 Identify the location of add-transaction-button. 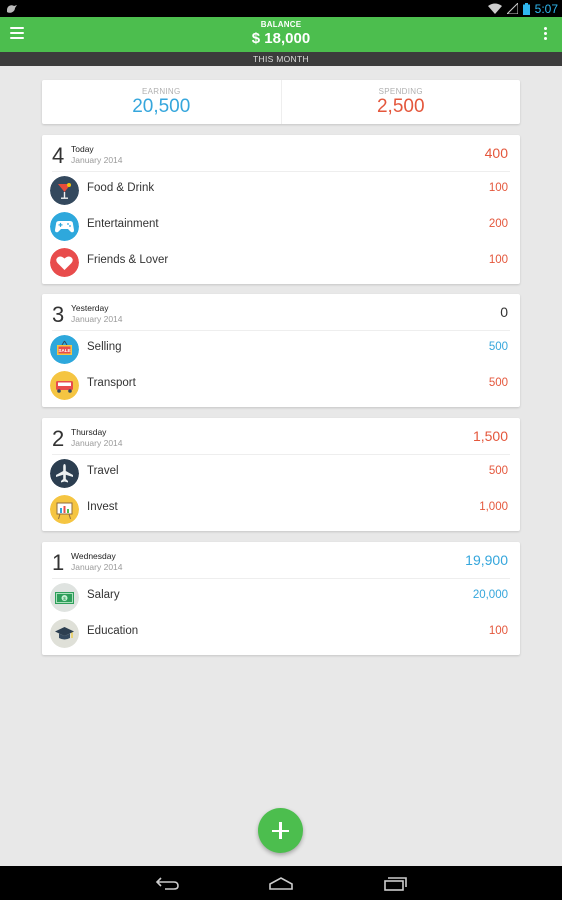
(280, 830).